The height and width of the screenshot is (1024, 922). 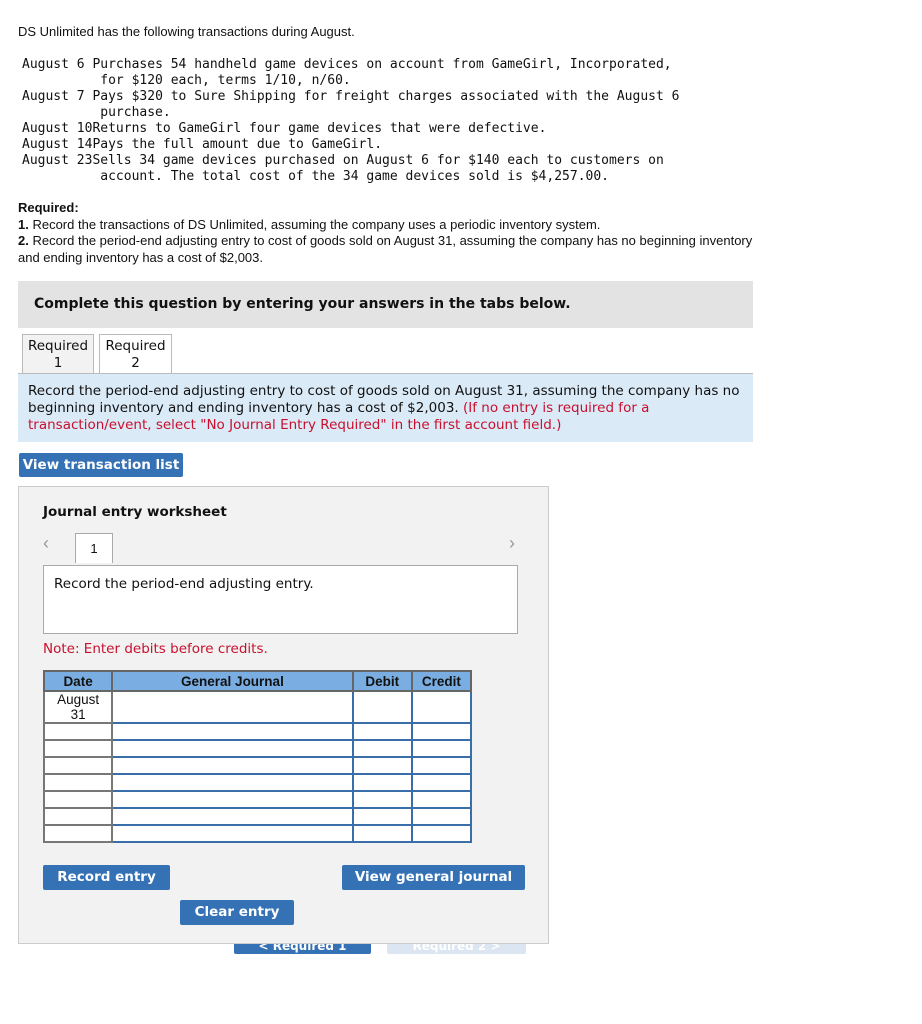 What do you see at coordinates (433, 877) in the screenshot?
I see `view-general-journal-button: View general journal` at bounding box center [433, 877].